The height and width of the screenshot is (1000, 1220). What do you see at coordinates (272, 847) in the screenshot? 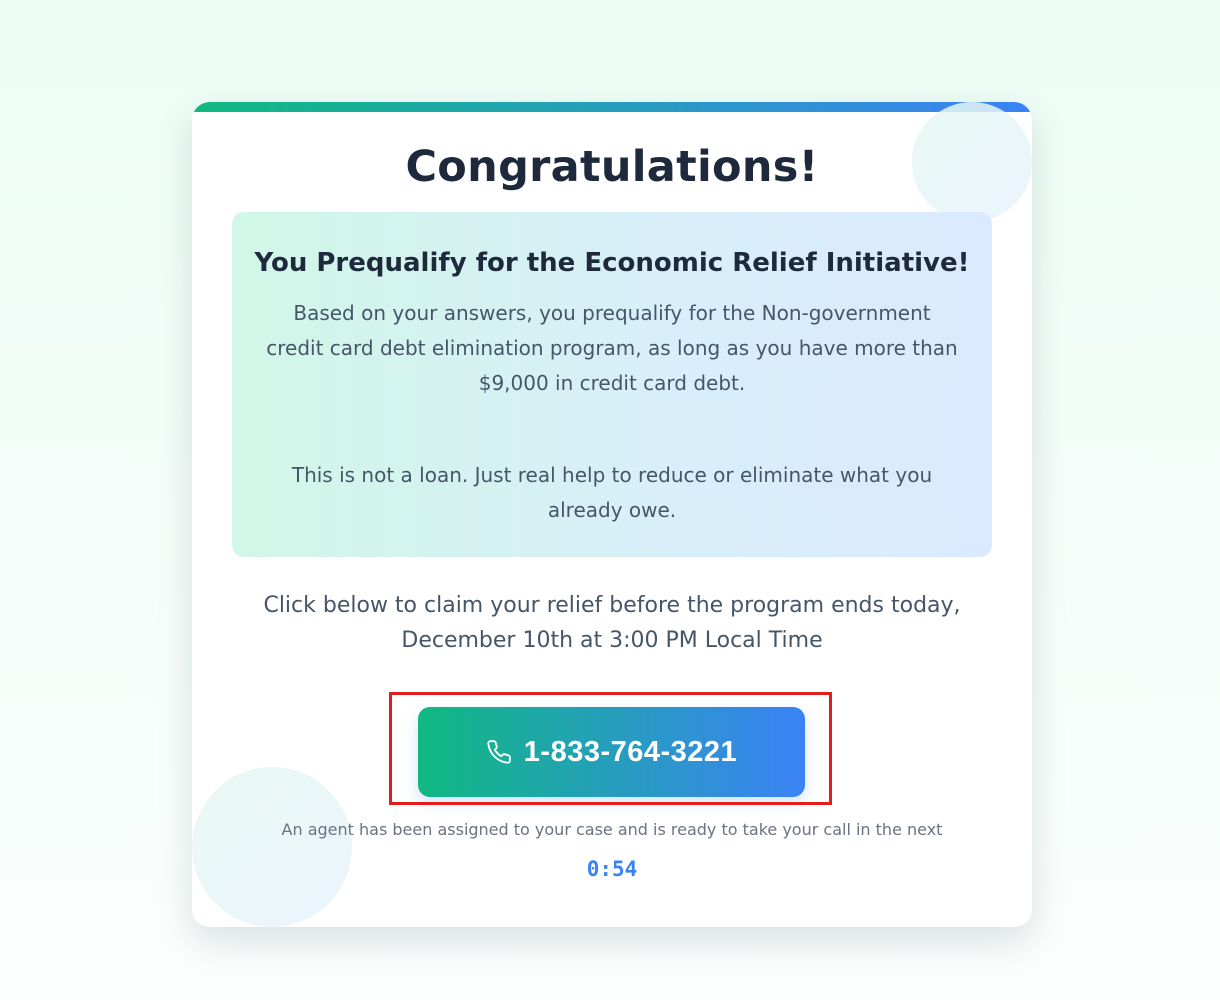
I see `decorative-circle-bottom-left` at bounding box center [272, 847].